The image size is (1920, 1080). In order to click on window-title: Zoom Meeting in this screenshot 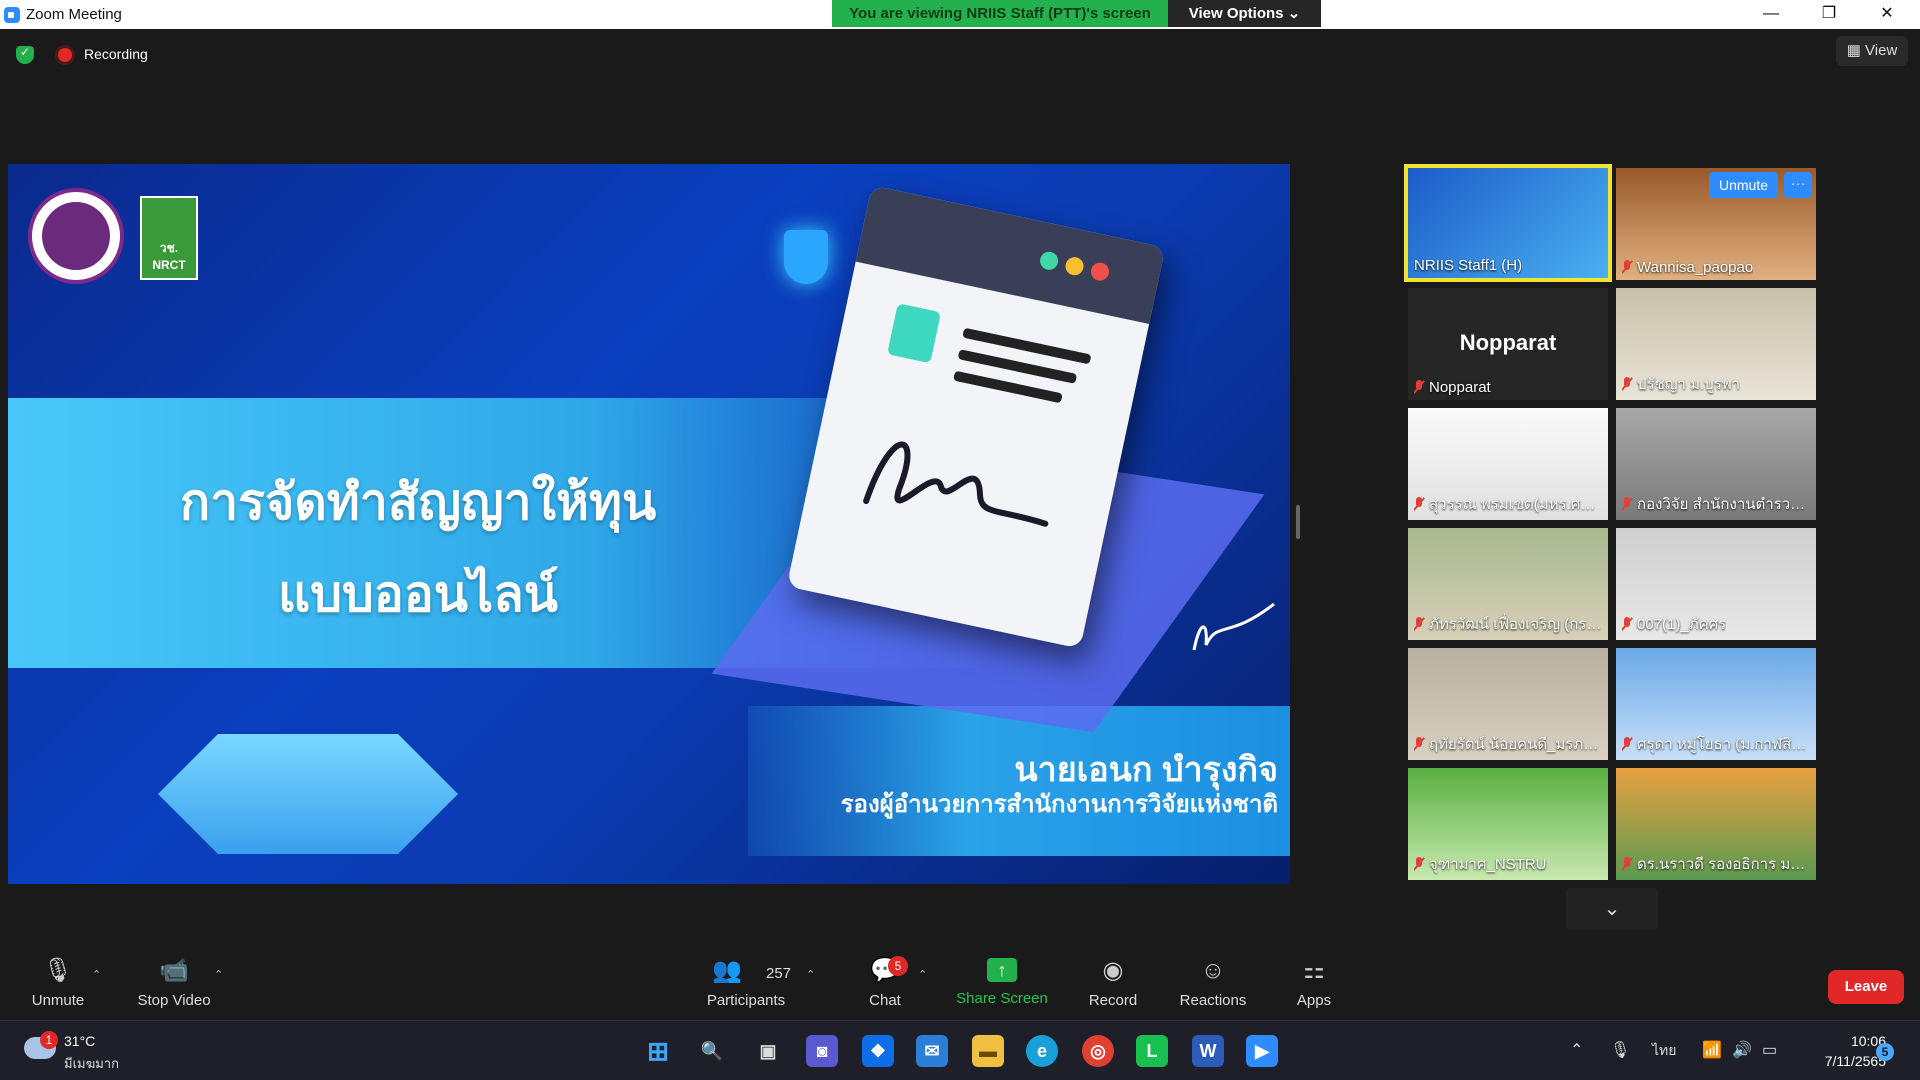, I will do `click(74, 14)`.